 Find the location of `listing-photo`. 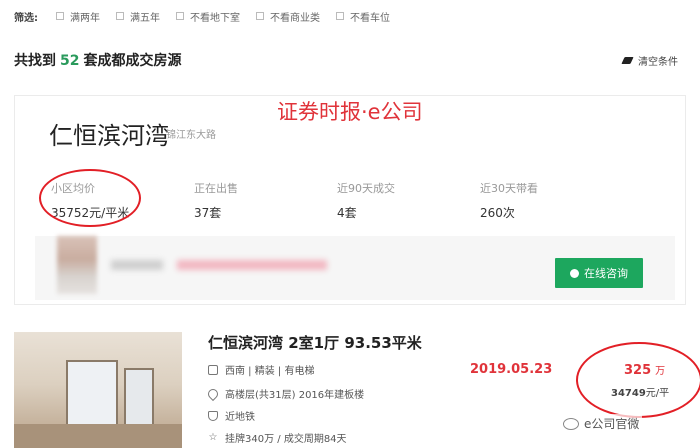

listing-photo is located at coordinates (98, 390).